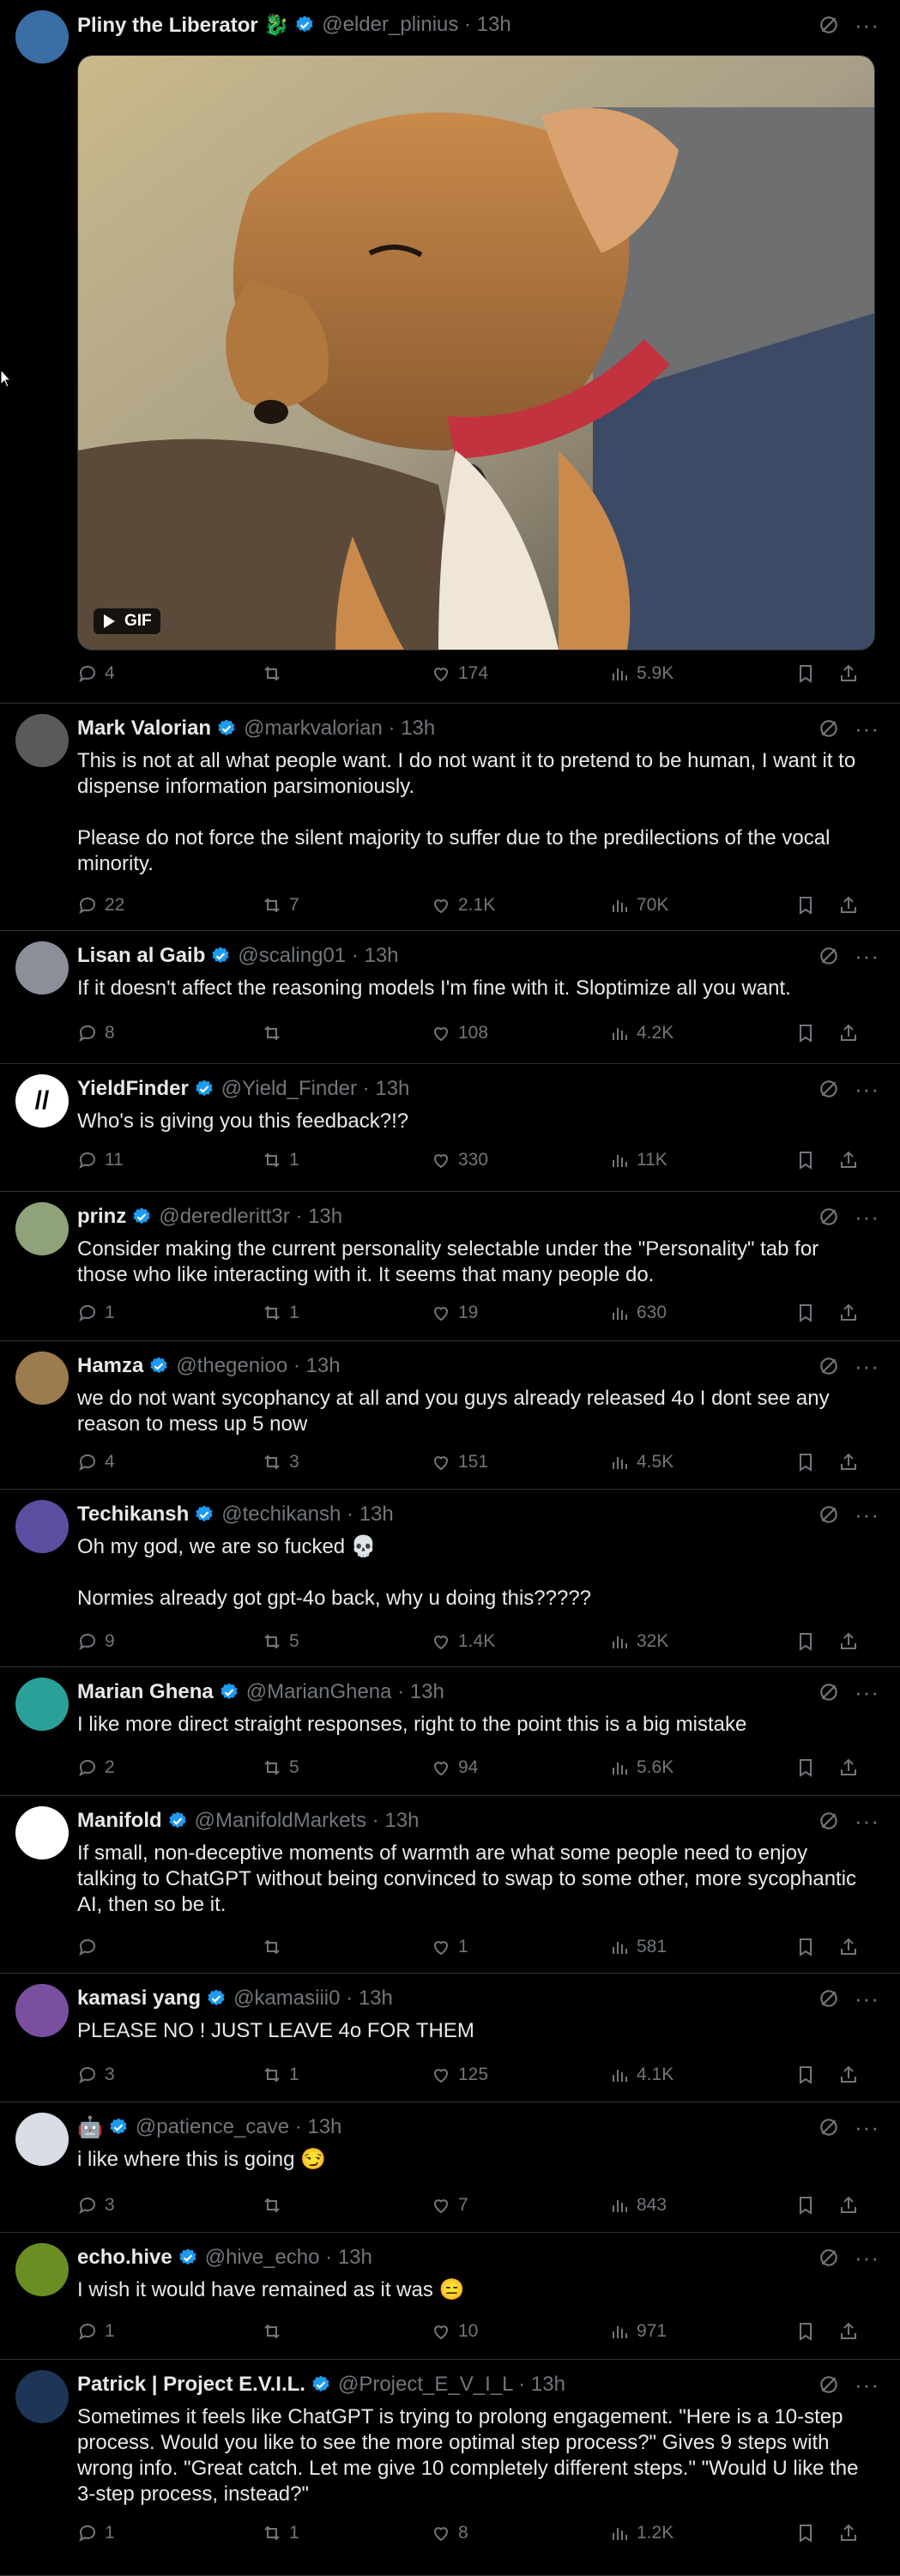 The height and width of the screenshot is (2576, 900). Describe the element at coordinates (451, 2385) in the screenshot. I see `author-handle: @Project_E_V_I_L · 13h` at that location.